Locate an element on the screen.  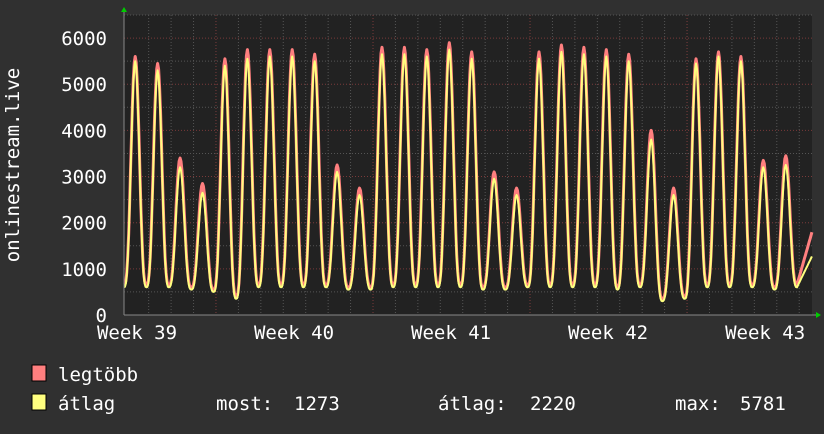
stat-most-label: most: is located at coordinates (244, 404).